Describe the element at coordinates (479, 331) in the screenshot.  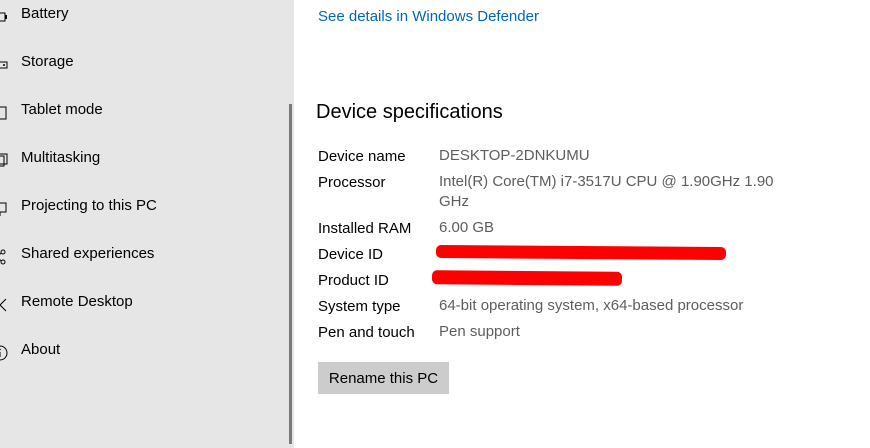
I see `spec-value-pen-and-touch: Pen support` at that location.